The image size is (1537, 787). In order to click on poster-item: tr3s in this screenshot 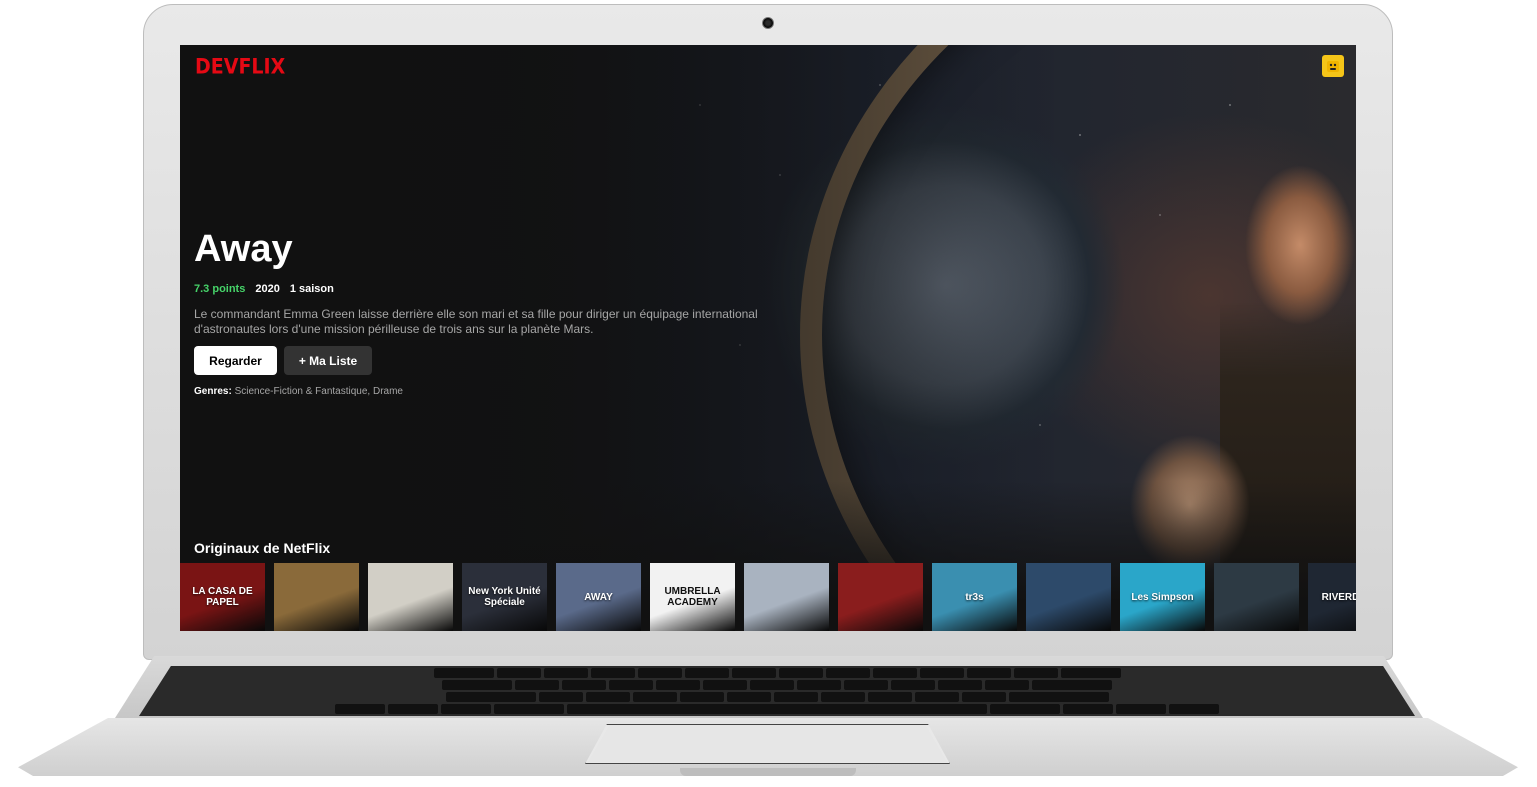, I will do `click(974, 597)`.